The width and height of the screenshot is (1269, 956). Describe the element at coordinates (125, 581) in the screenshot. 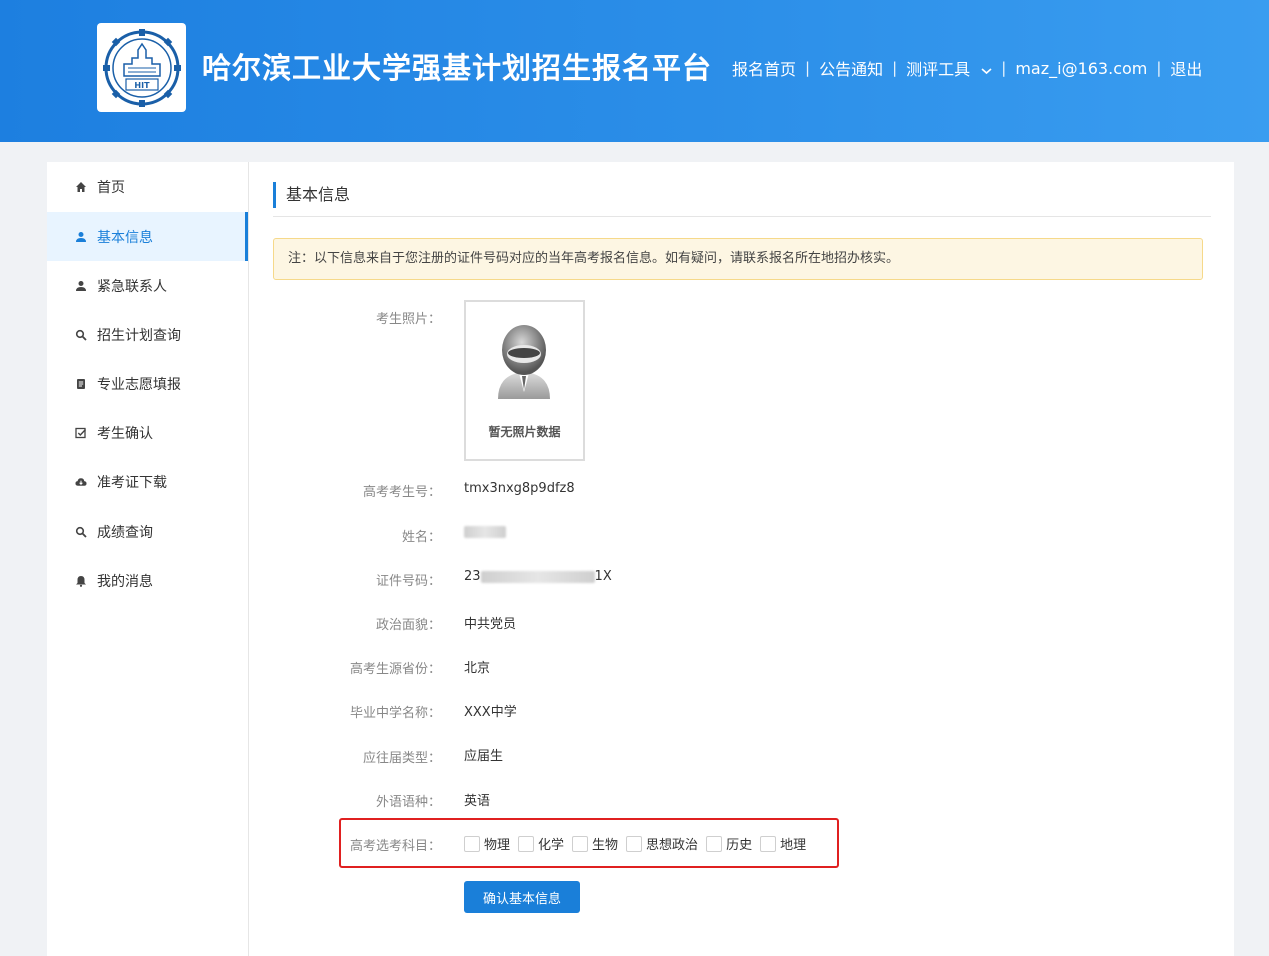

I see `sidebar-item-label: 我的消息` at that location.